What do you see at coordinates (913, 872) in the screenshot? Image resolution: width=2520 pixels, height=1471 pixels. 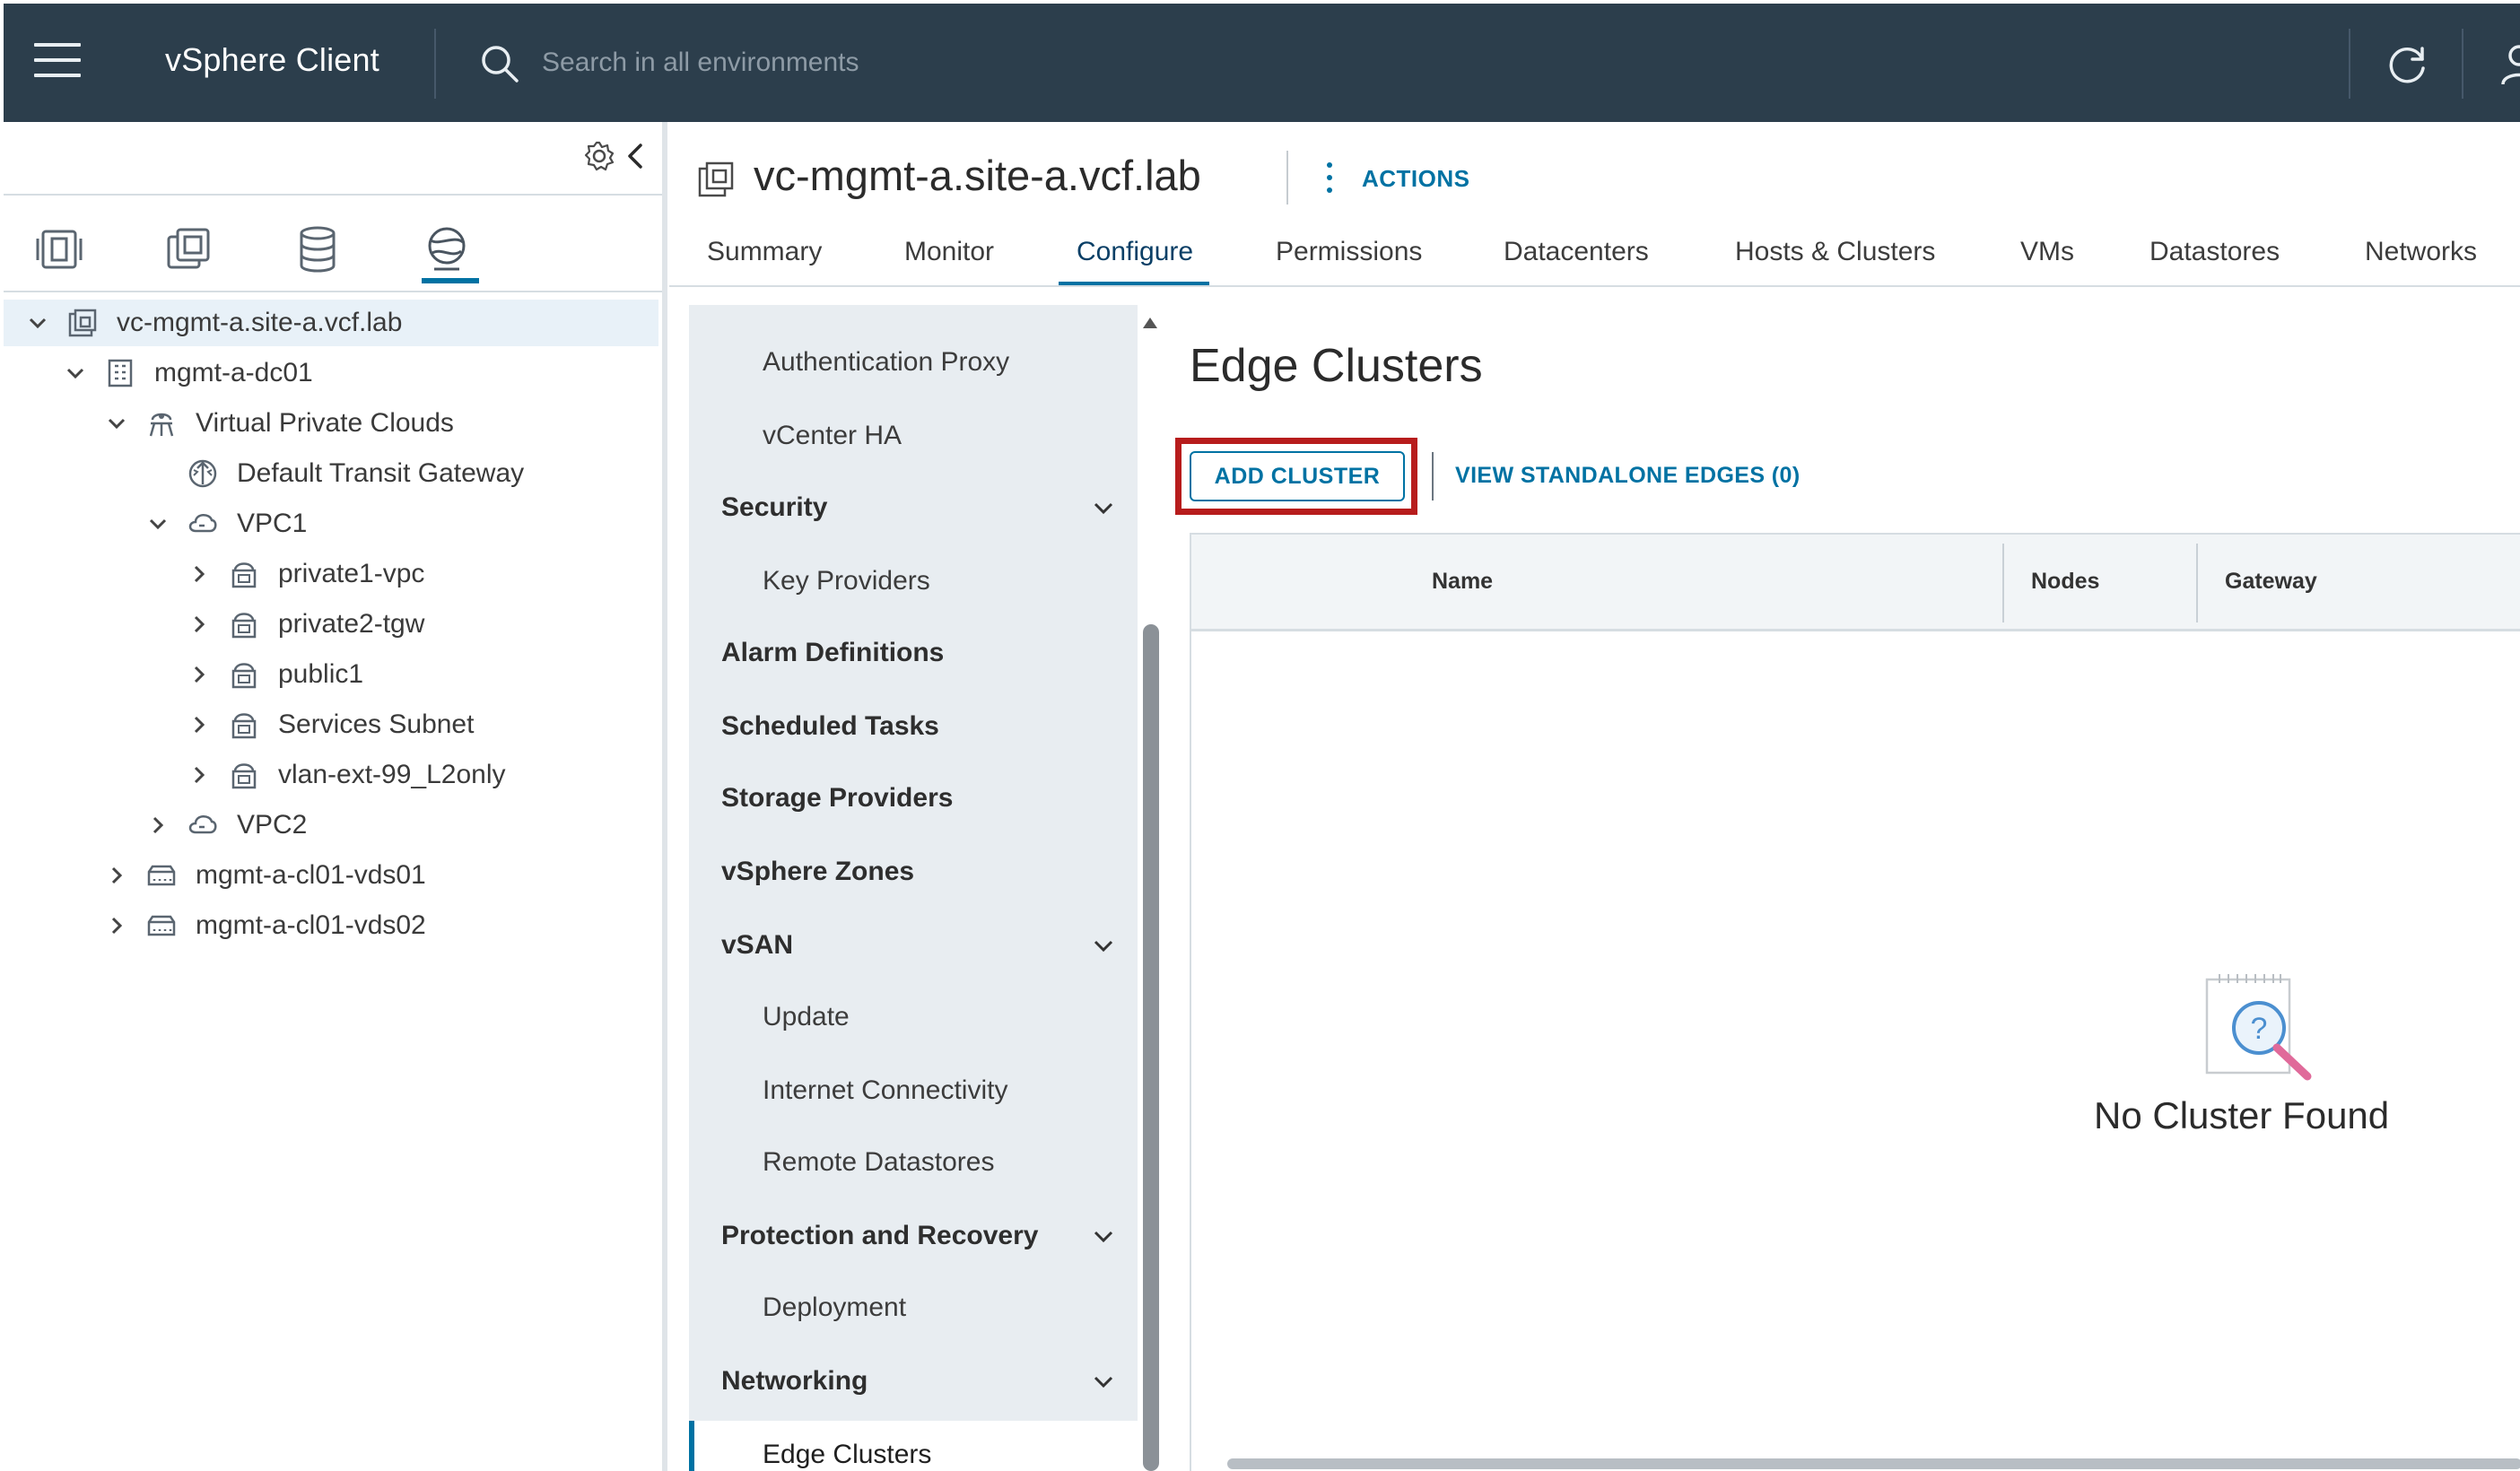 I see `settings-group-vsphere-zones: vSphere Zones` at bounding box center [913, 872].